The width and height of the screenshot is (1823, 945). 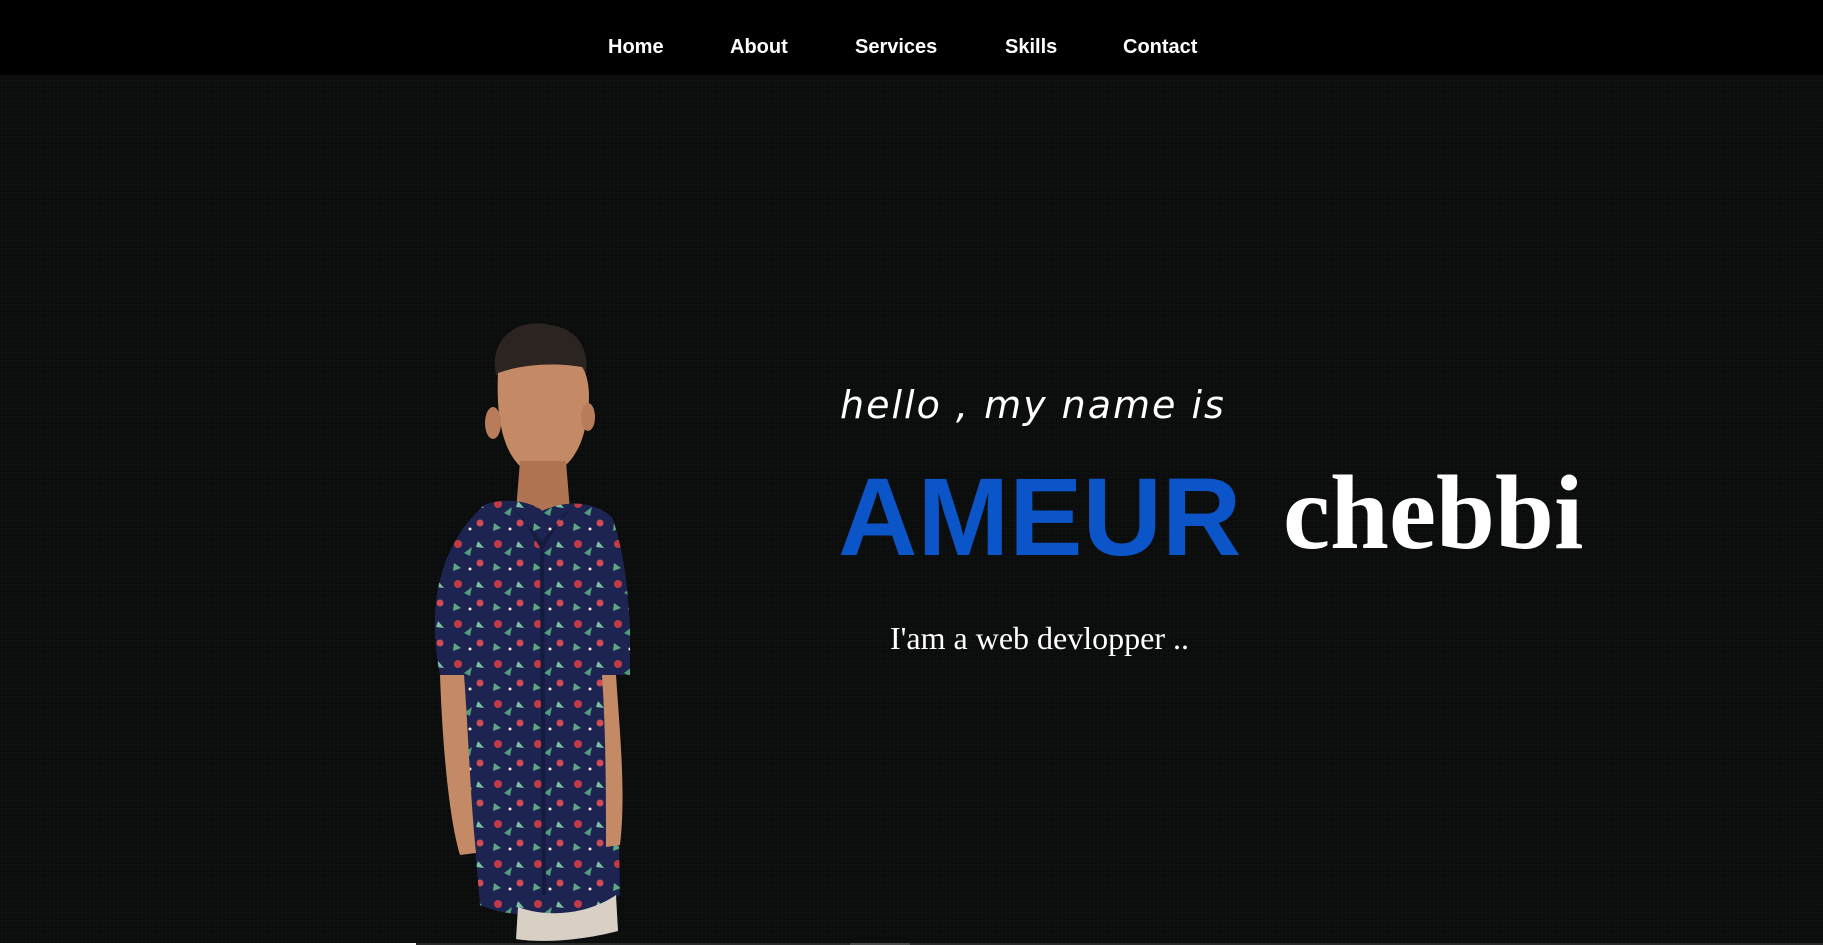 I want to click on nav-services-link: Services, so click(x=896, y=47).